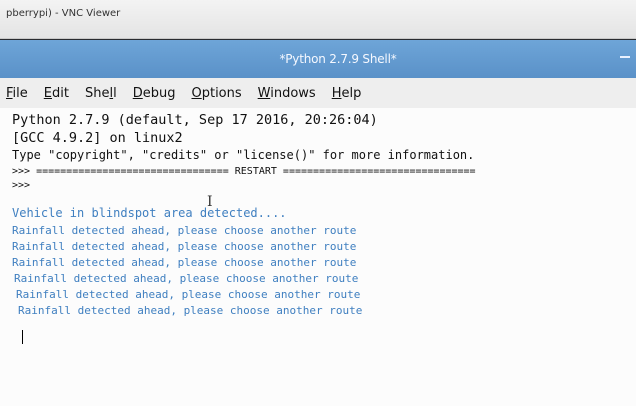  Describe the element at coordinates (625, 57) in the screenshot. I see `minimize-icon` at that location.